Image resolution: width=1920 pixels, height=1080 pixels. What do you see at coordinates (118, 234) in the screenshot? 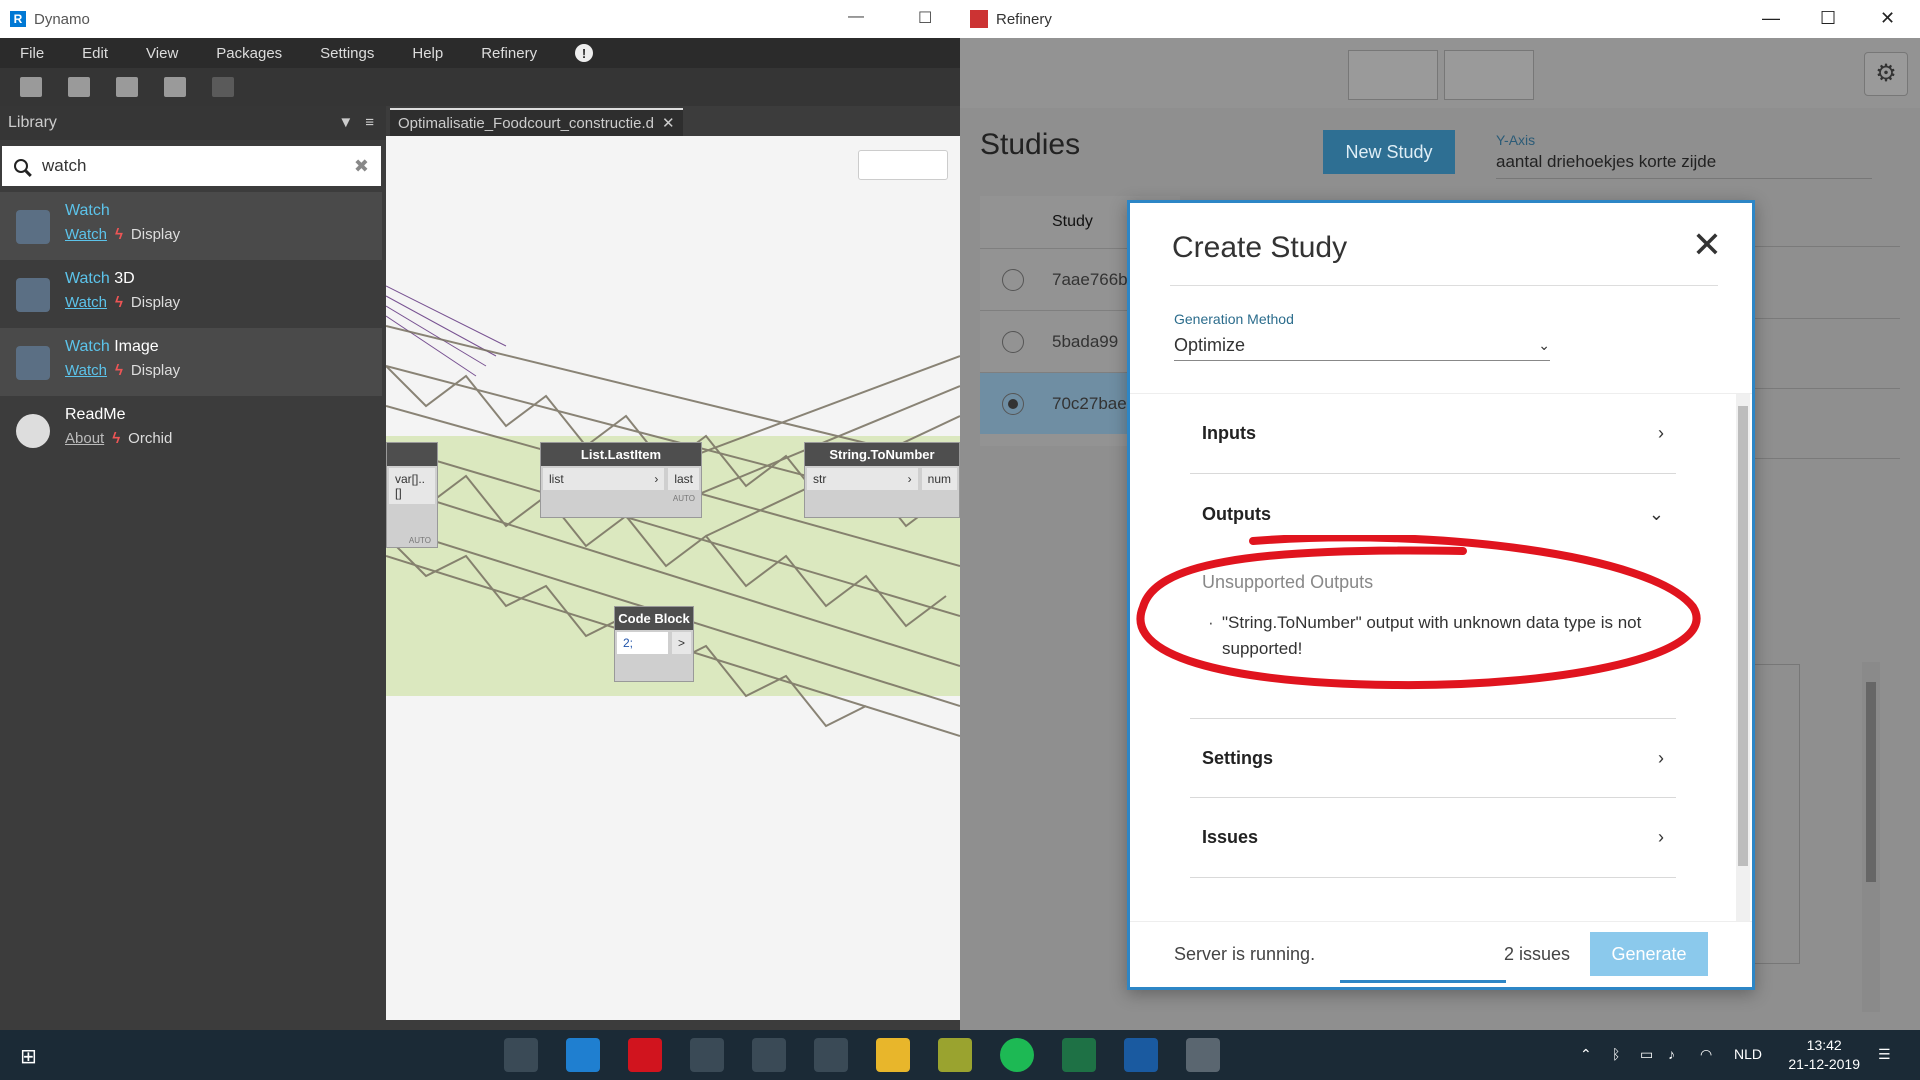
I see `bolt-icon: ϟ` at bounding box center [118, 234].